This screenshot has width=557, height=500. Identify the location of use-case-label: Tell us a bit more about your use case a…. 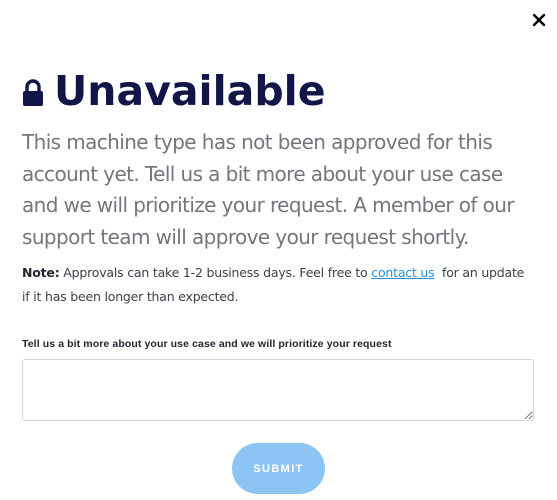
(207, 344).